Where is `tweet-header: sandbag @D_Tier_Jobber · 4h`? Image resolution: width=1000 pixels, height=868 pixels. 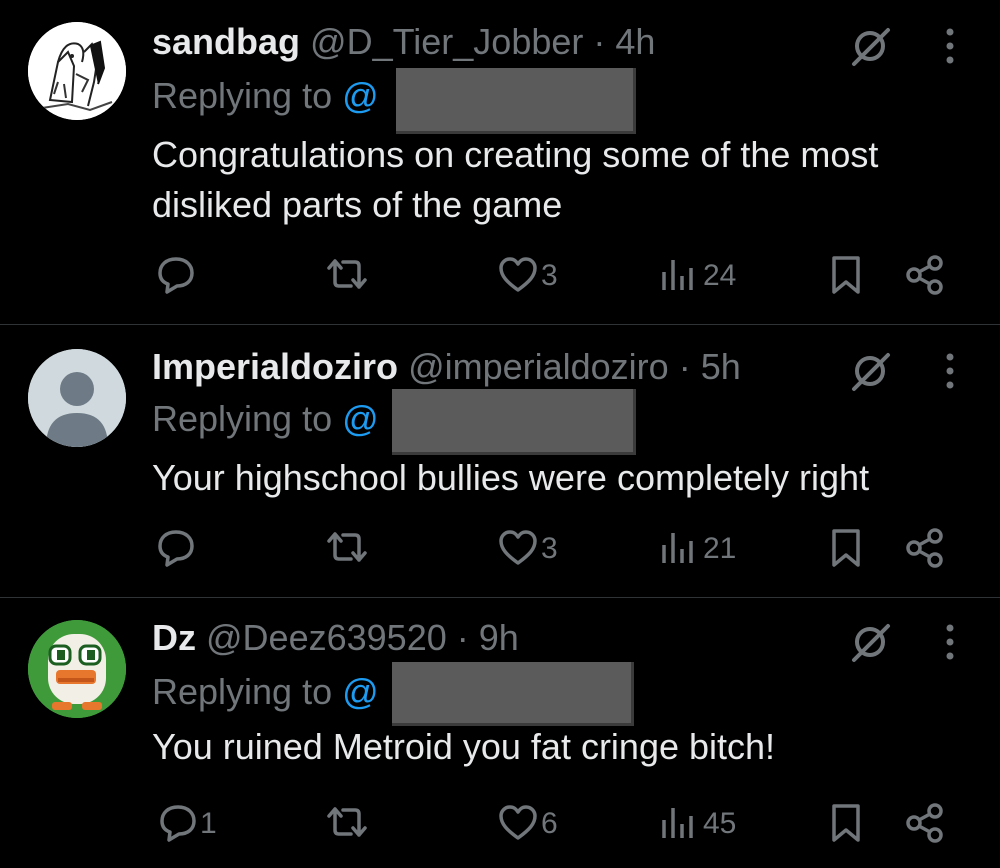
tweet-header: sandbag @D_Tier_Jobber · 4h is located at coordinates (403, 42).